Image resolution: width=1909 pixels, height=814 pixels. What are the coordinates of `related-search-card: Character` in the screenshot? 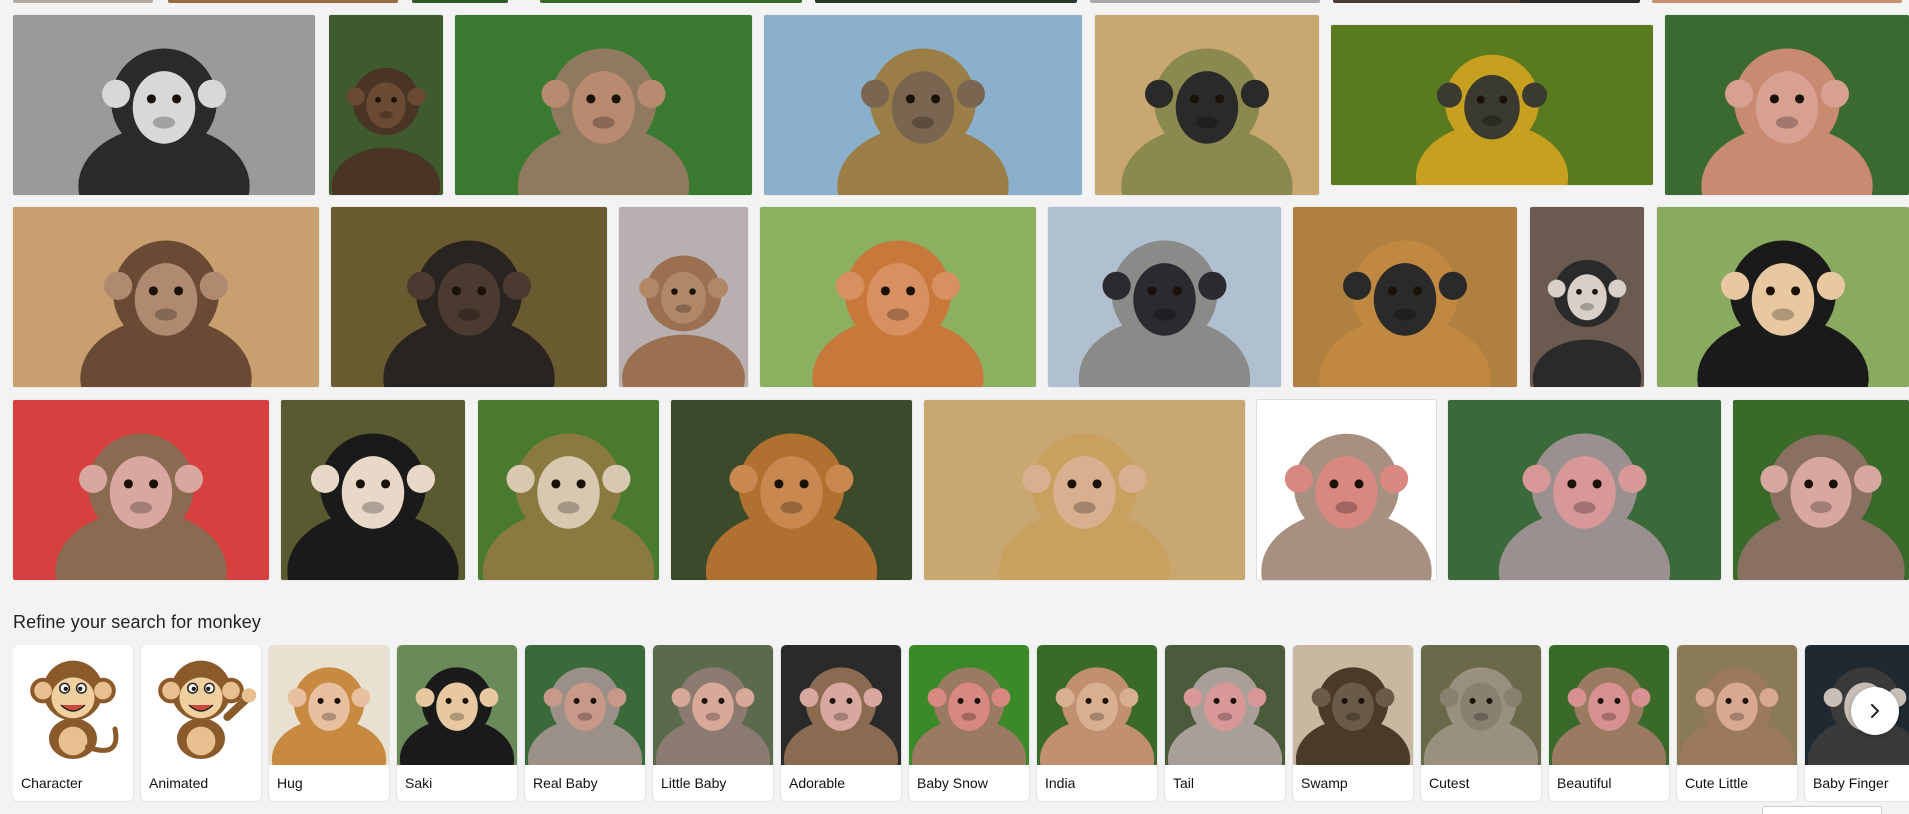 It's located at (73, 723).